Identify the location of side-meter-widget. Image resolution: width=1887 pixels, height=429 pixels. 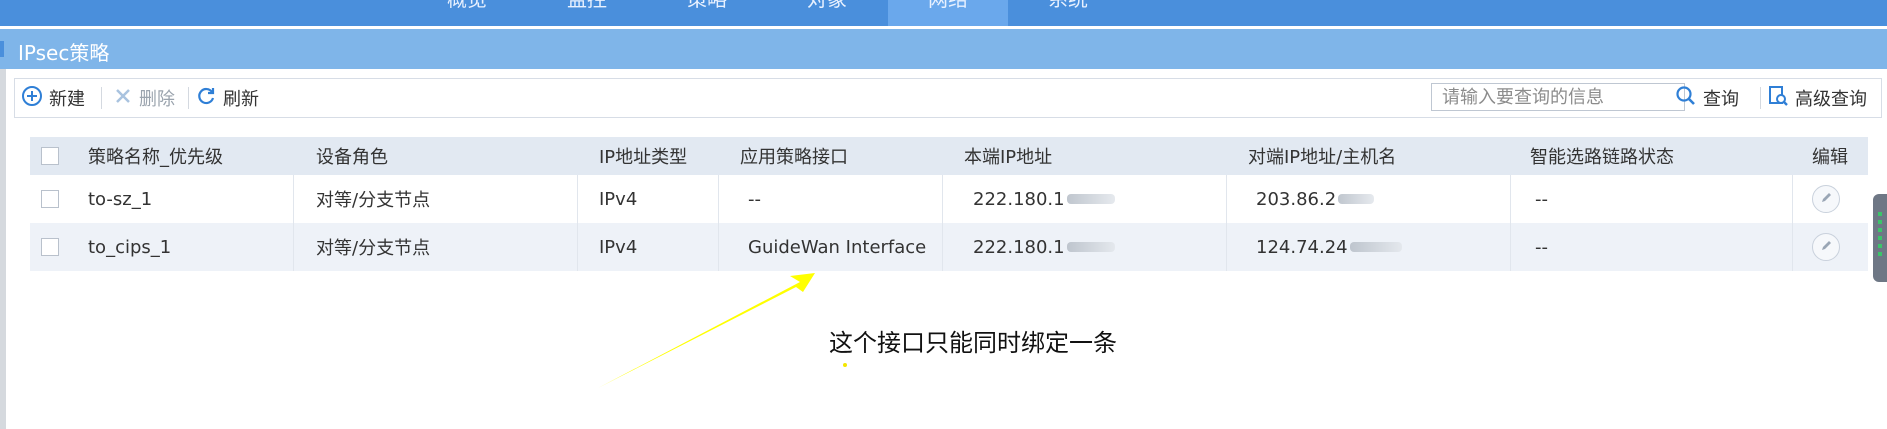
(1880, 238).